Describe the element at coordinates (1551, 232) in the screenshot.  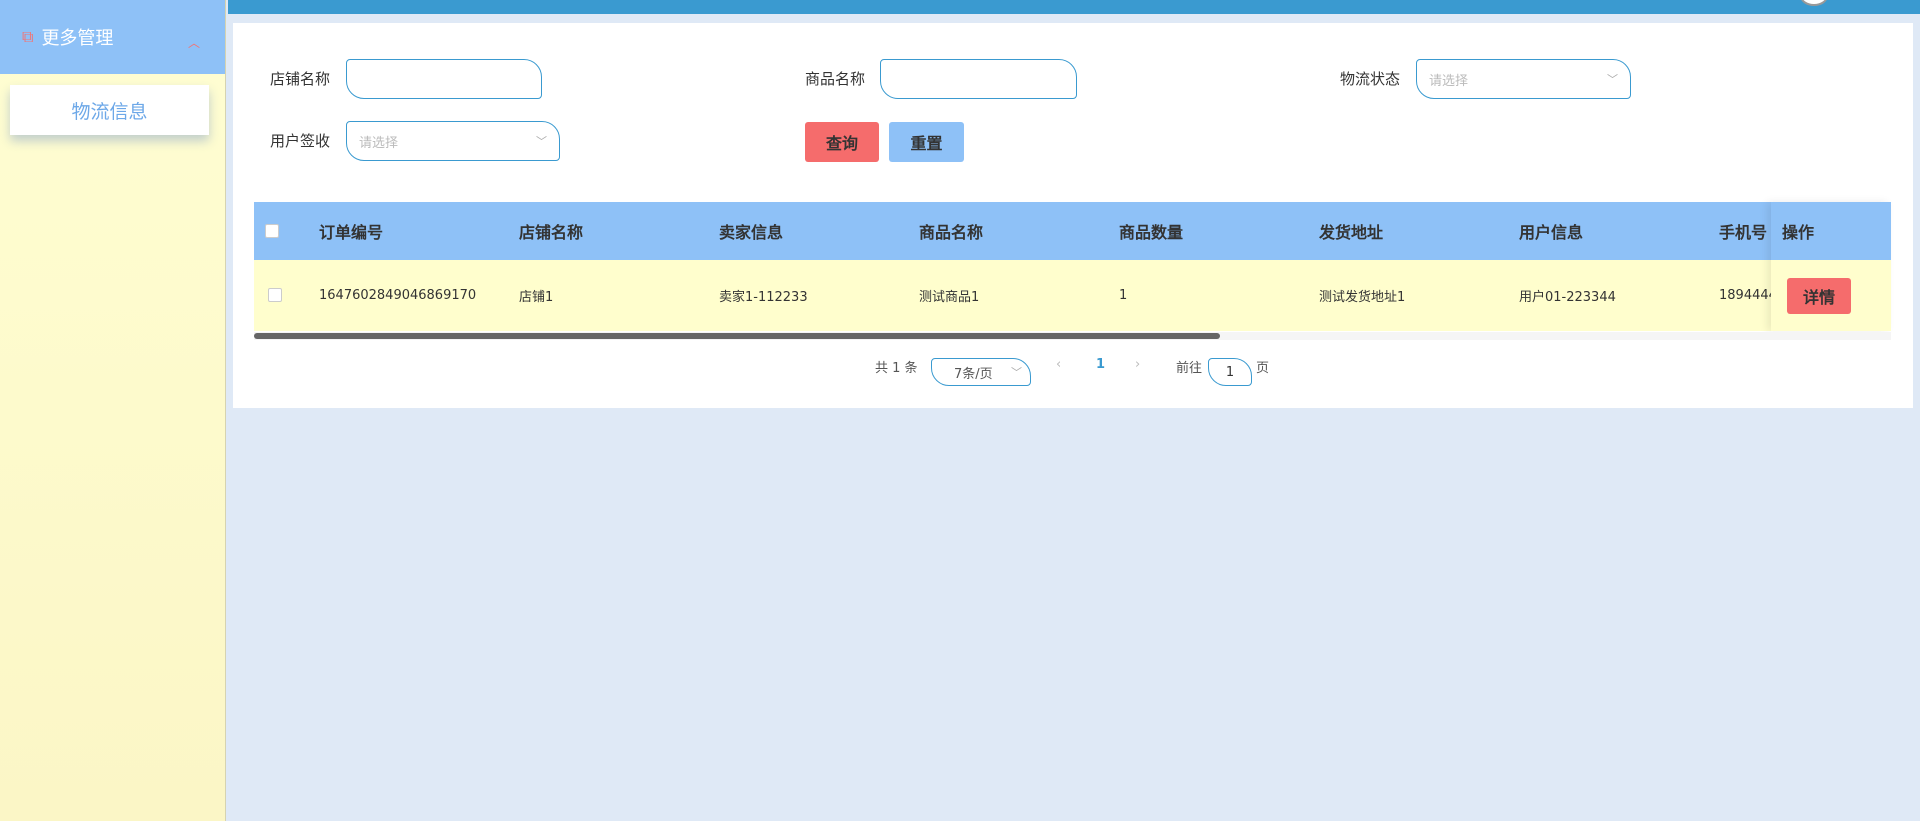
I see `header-user-info: 用户信息` at that location.